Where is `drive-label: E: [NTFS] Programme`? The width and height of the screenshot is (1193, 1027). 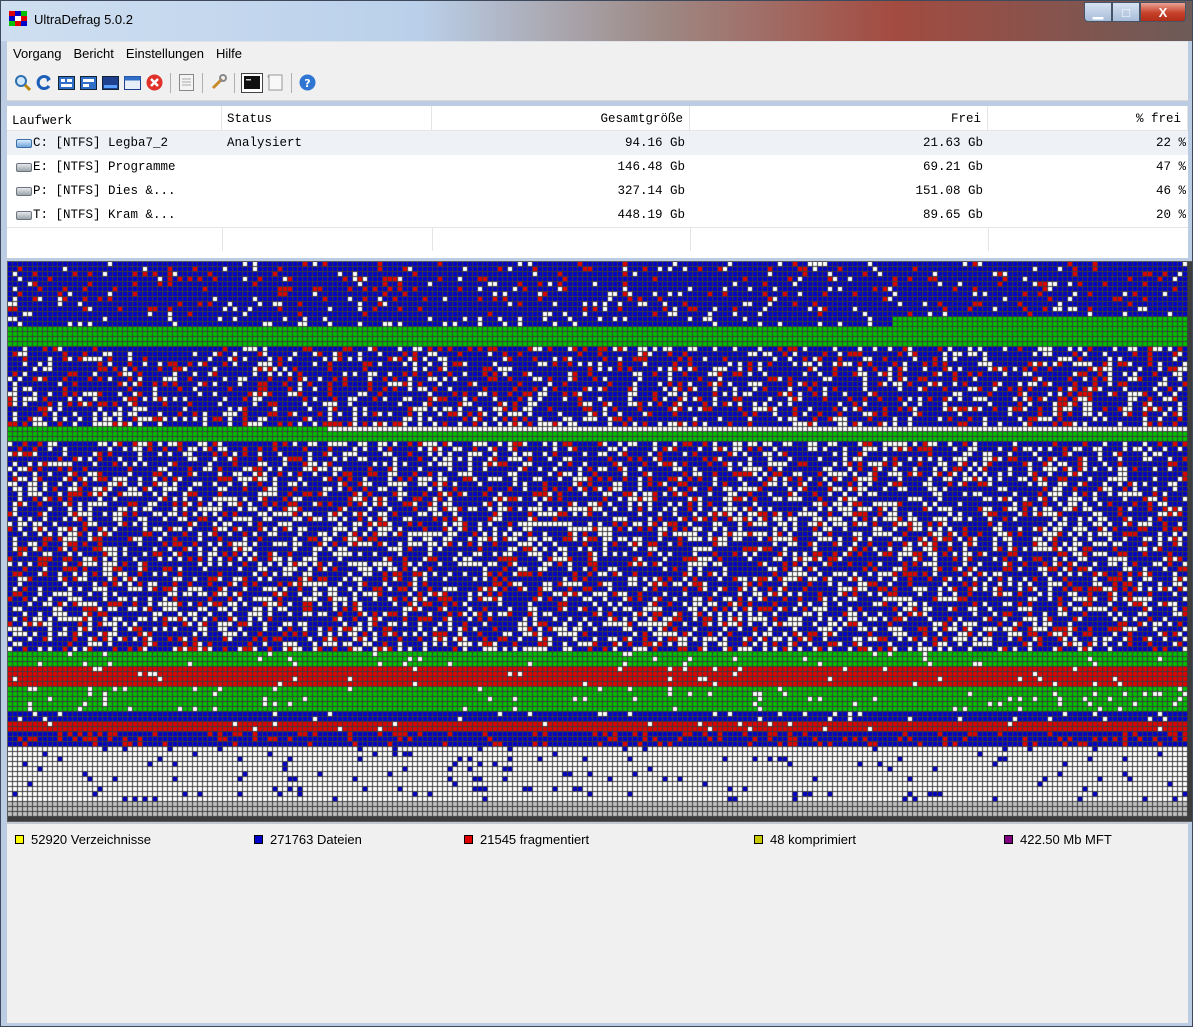 drive-label: E: [NTFS] Programme is located at coordinates (104, 167).